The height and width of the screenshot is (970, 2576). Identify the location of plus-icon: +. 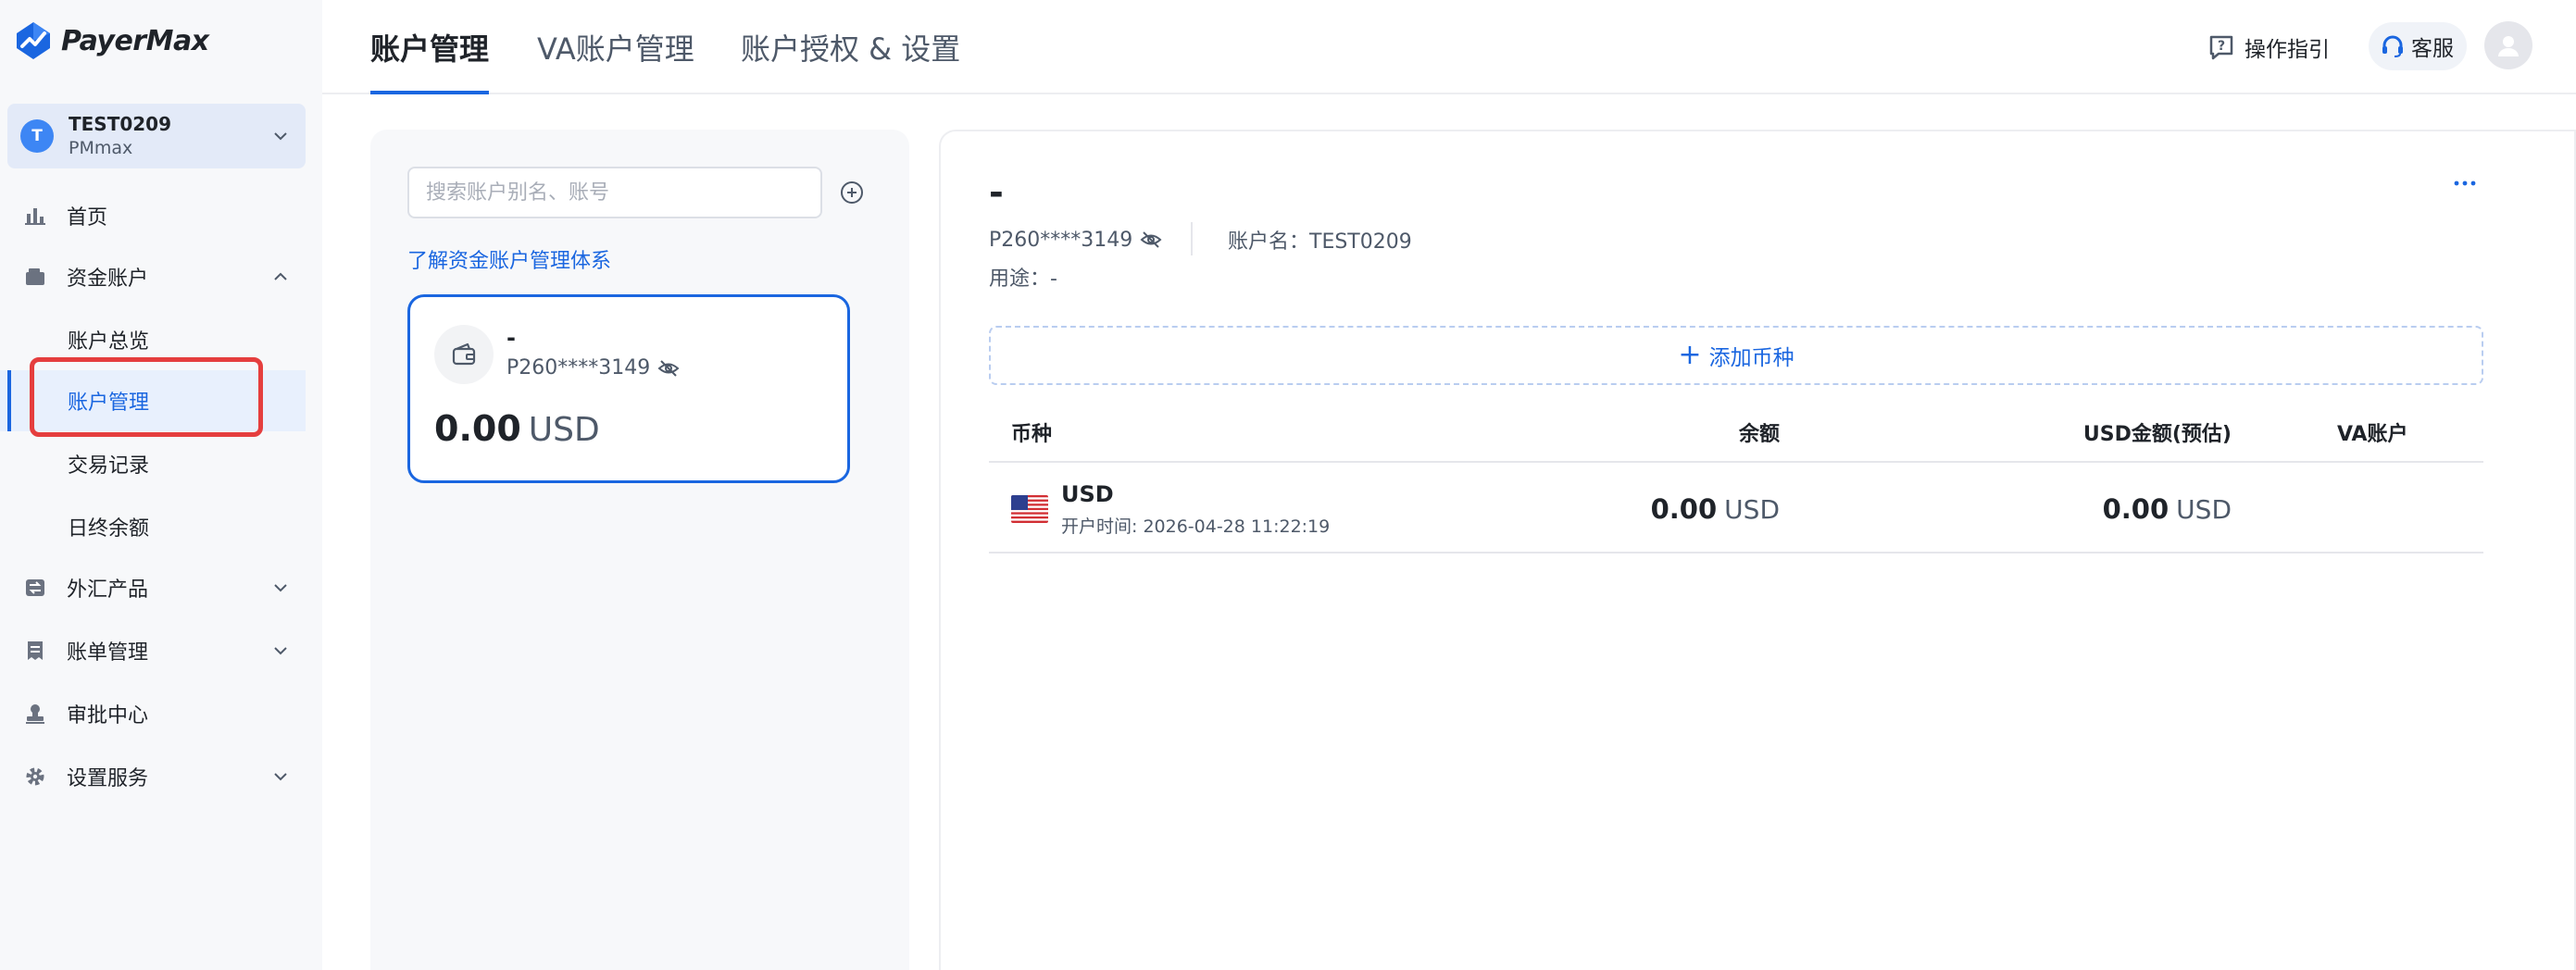
(1690, 355).